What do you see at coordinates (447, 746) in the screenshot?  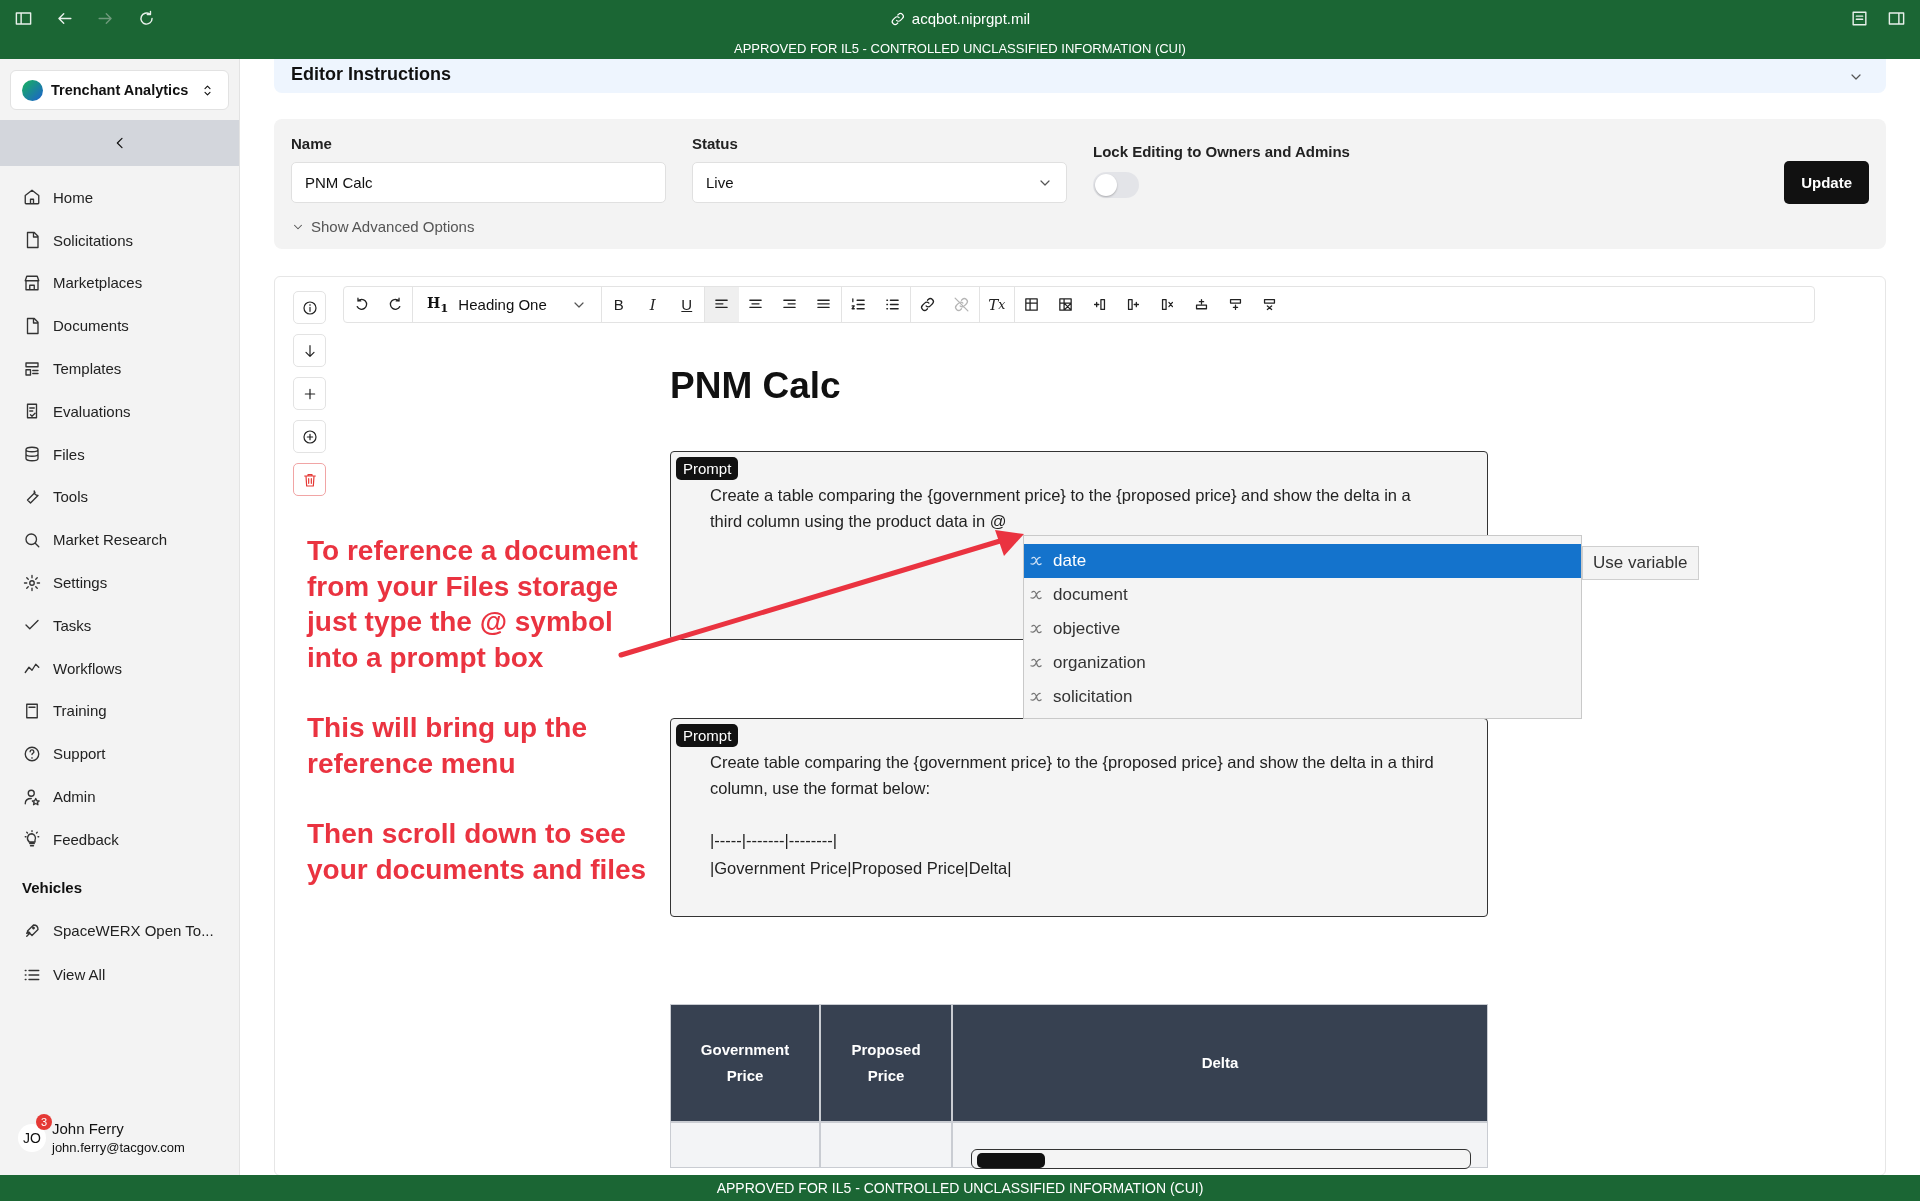 I see `annotation-text: This will bring up the reference menu` at bounding box center [447, 746].